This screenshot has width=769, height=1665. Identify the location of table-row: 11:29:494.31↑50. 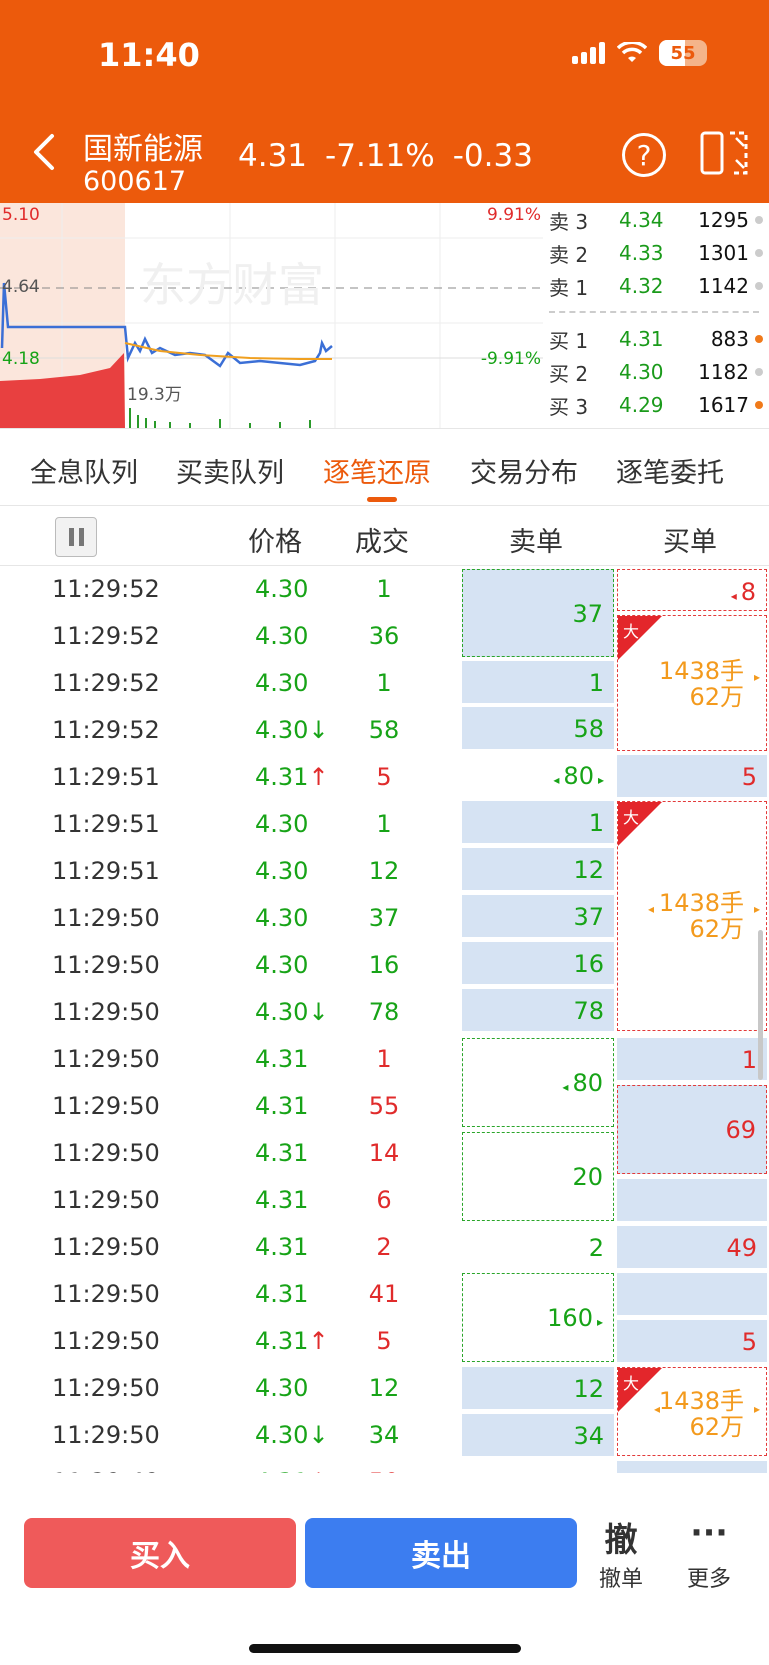
(384, 1466).